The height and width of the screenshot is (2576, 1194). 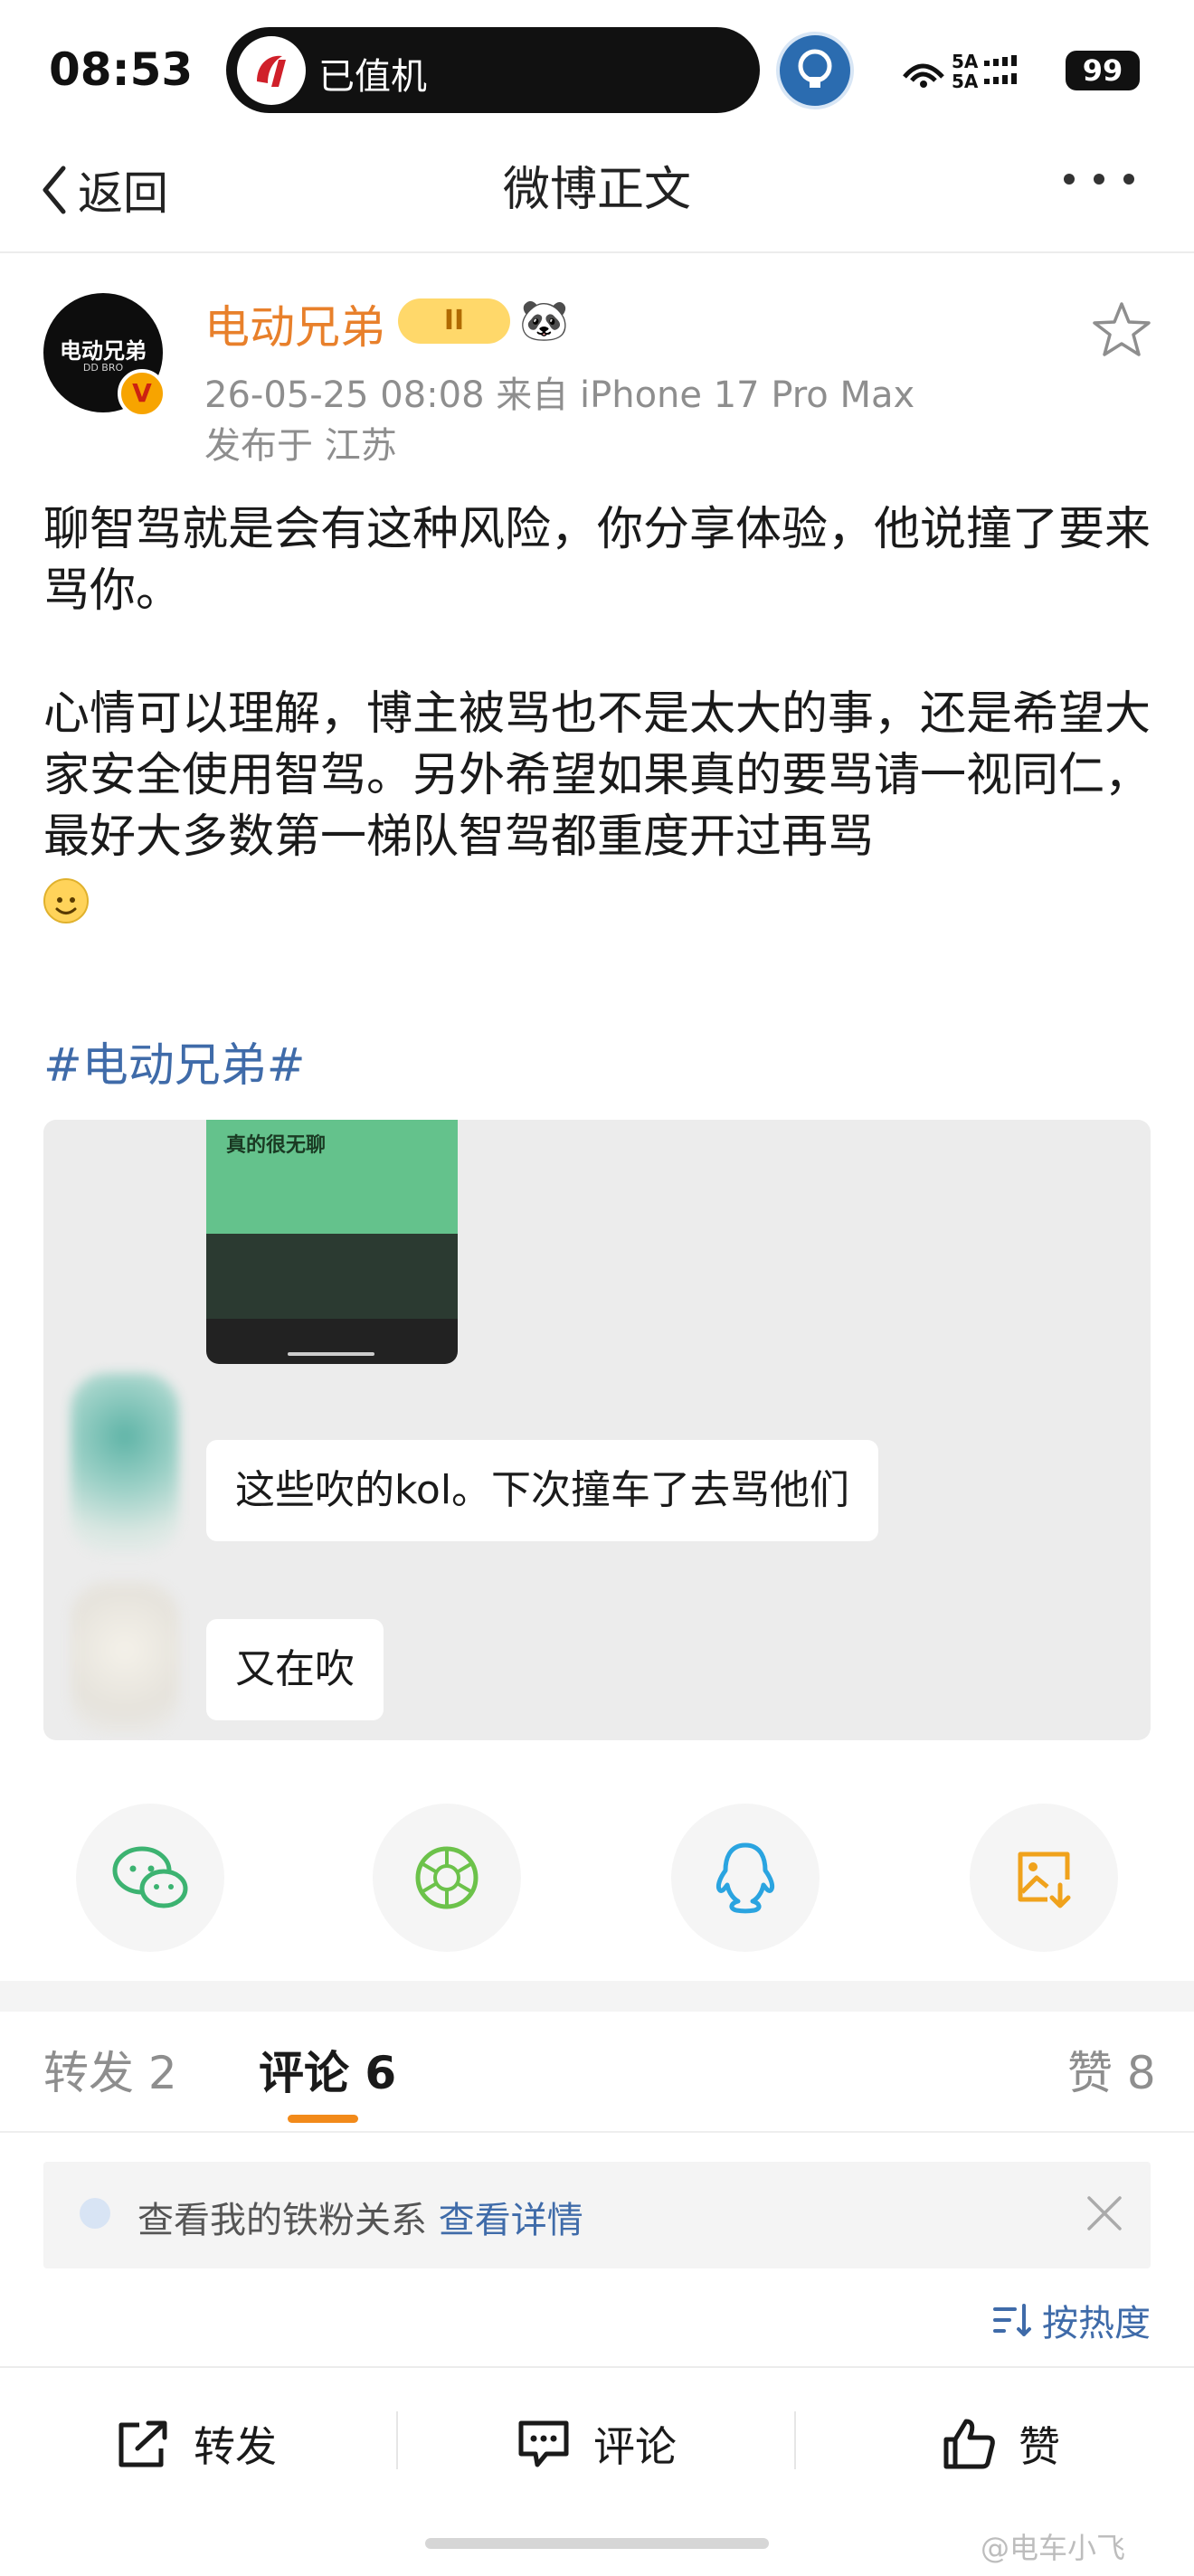 What do you see at coordinates (597, 2132) in the screenshot?
I see `tabs-divider` at bounding box center [597, 2132].